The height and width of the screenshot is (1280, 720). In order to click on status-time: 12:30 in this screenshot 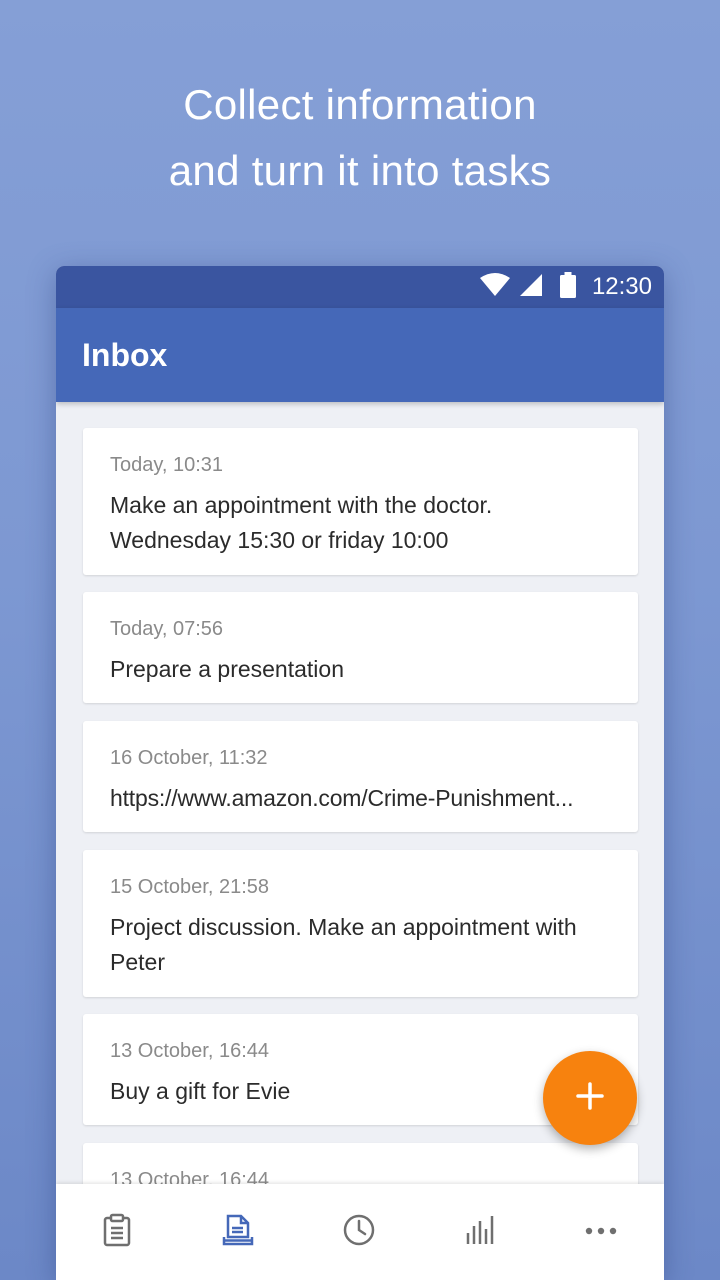, I will do `click(621, 286)`.